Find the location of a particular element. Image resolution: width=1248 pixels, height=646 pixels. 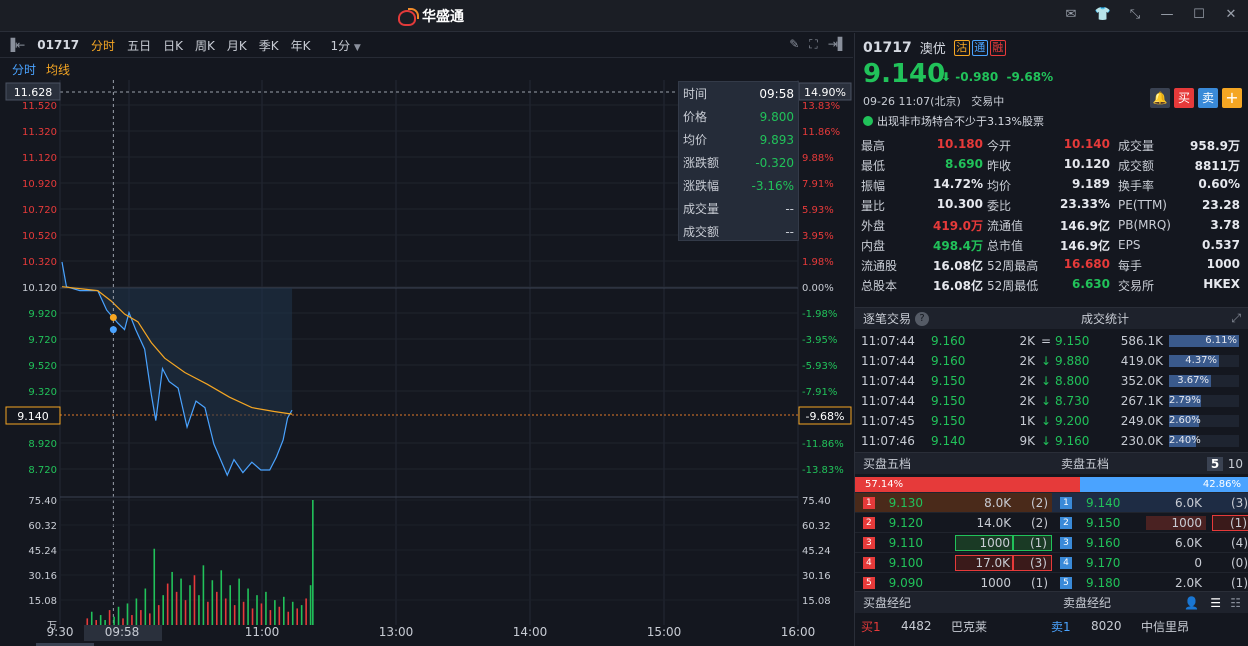

tick-qty: 1K is located at coordinates (1027, 421).